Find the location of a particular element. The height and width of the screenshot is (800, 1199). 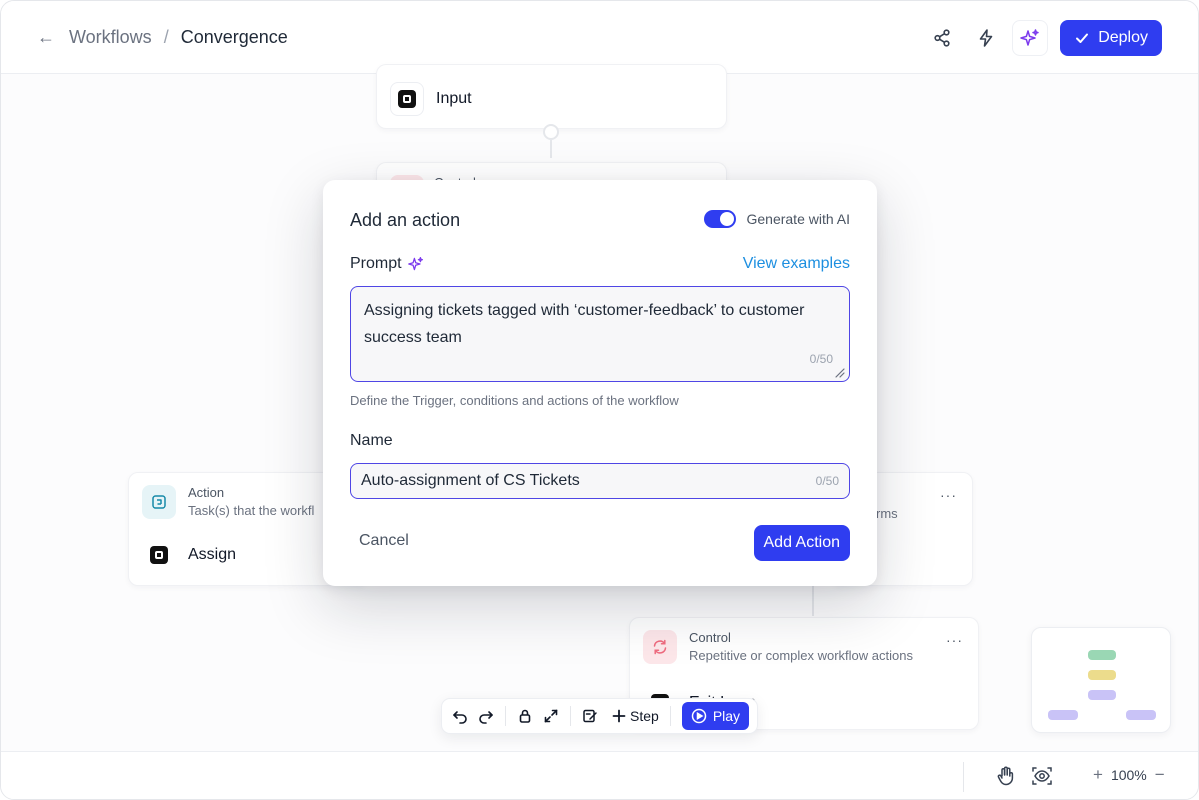

bottombar-divider is located at coordinates (963, 777).